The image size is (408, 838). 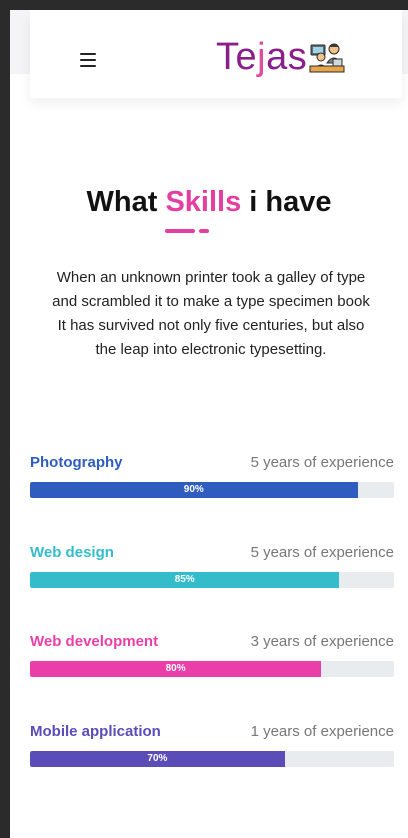 I want to click on section-title: What Skills i have, so click(x=209, y=202).